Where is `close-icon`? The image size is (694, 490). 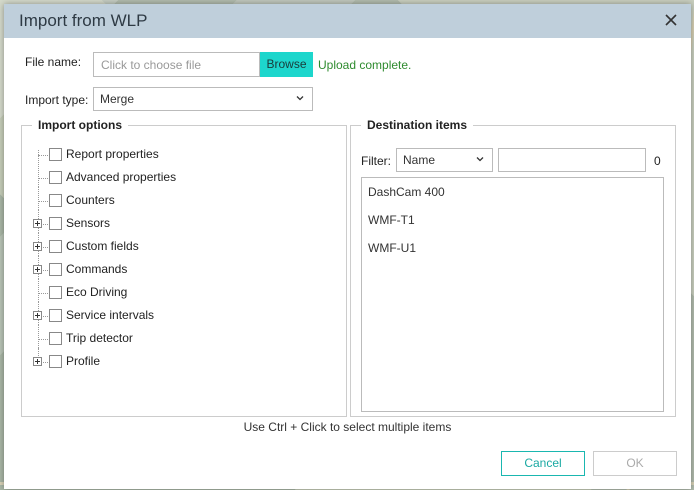 close-icon is located at coordinates (671, 20).